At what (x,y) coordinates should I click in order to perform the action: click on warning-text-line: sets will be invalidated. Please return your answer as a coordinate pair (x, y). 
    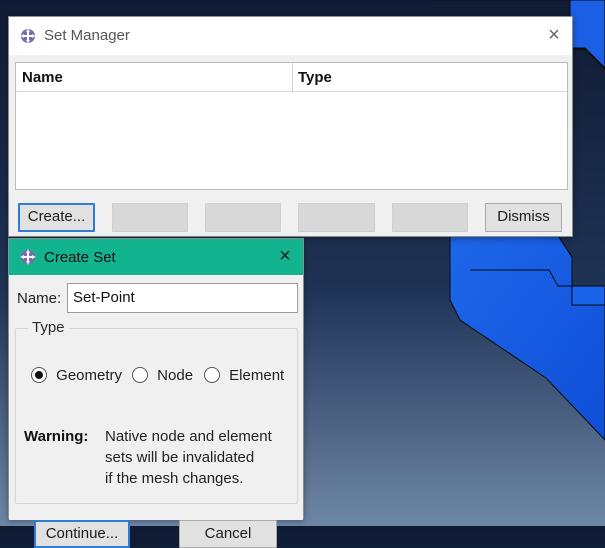
    Looking at the image, I should click on (180, 457).